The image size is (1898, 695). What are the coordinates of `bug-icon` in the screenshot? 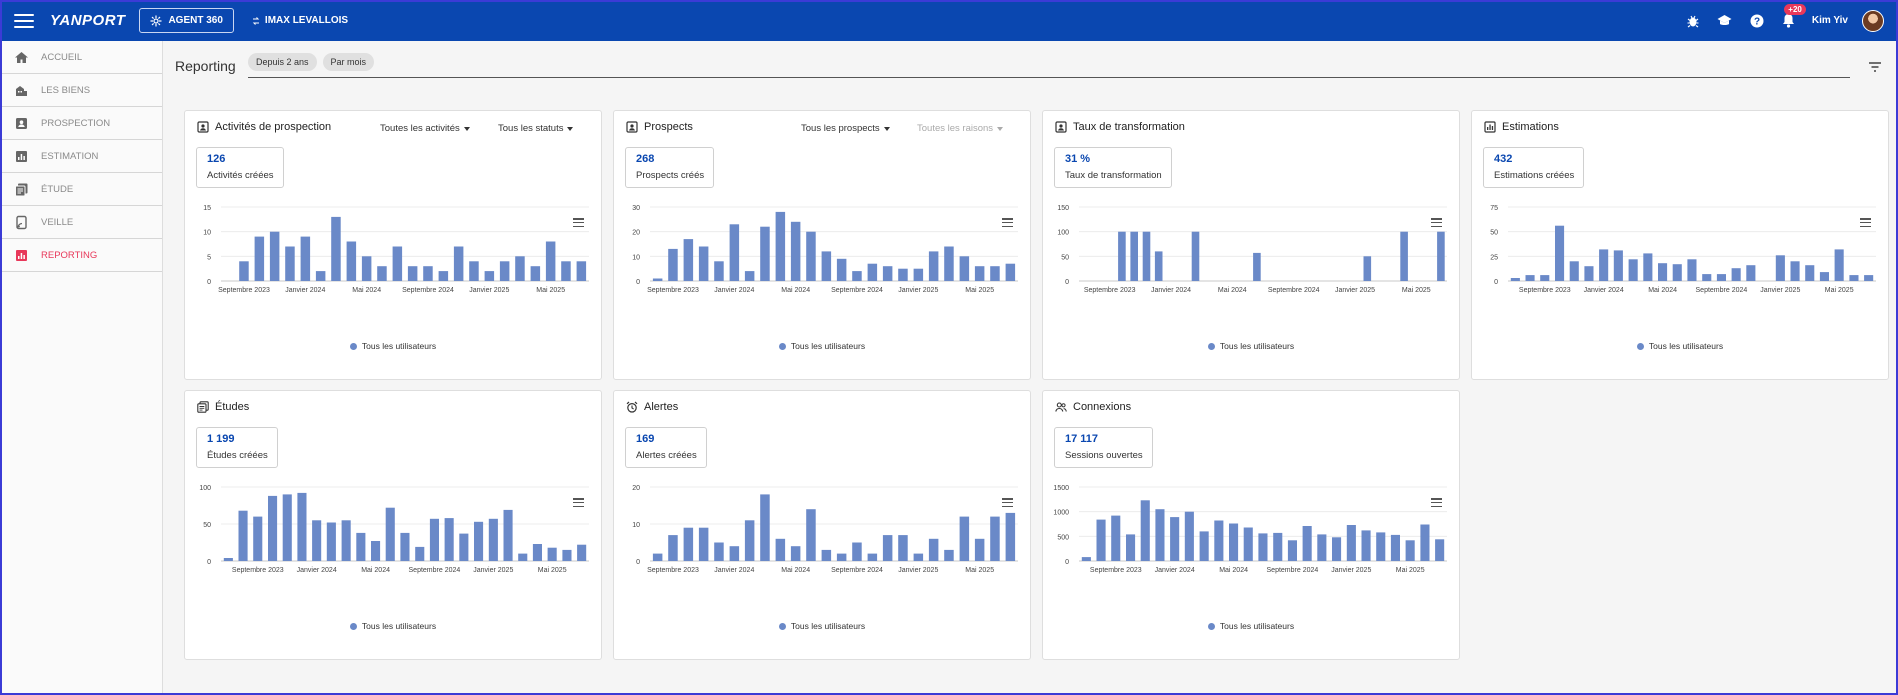 It's located at (1693, 21).